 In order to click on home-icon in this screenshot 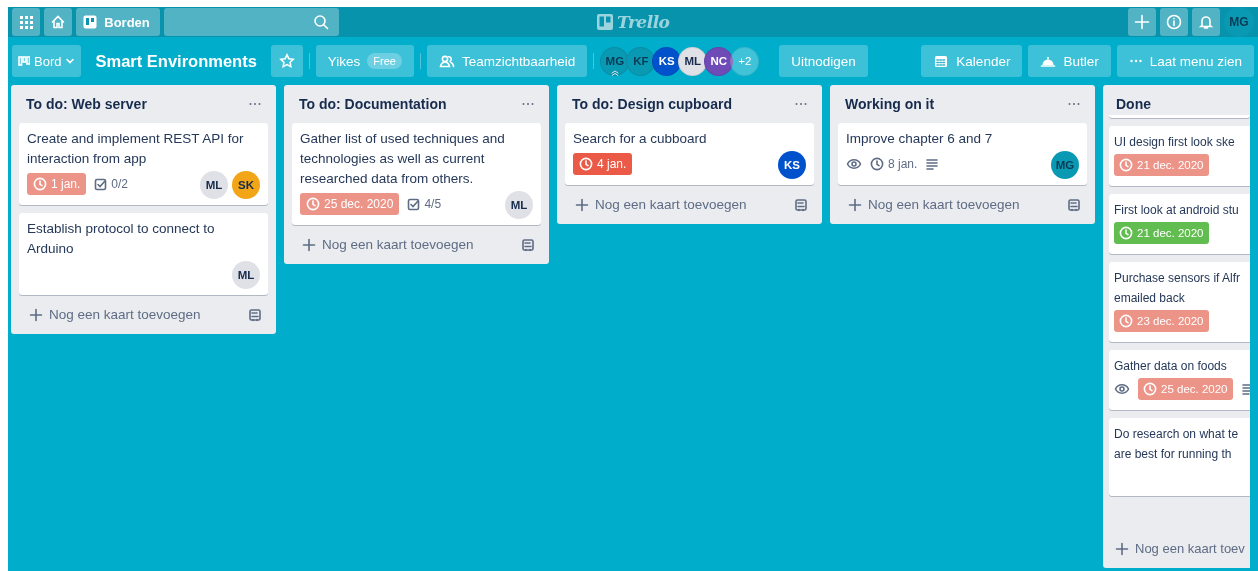, I will do `click(58, 22)`.